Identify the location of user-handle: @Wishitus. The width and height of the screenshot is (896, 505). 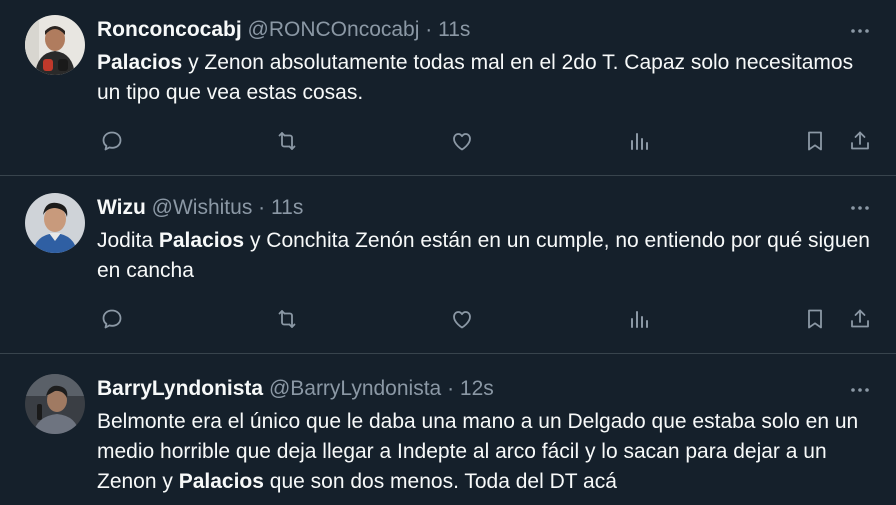
(202, 207).